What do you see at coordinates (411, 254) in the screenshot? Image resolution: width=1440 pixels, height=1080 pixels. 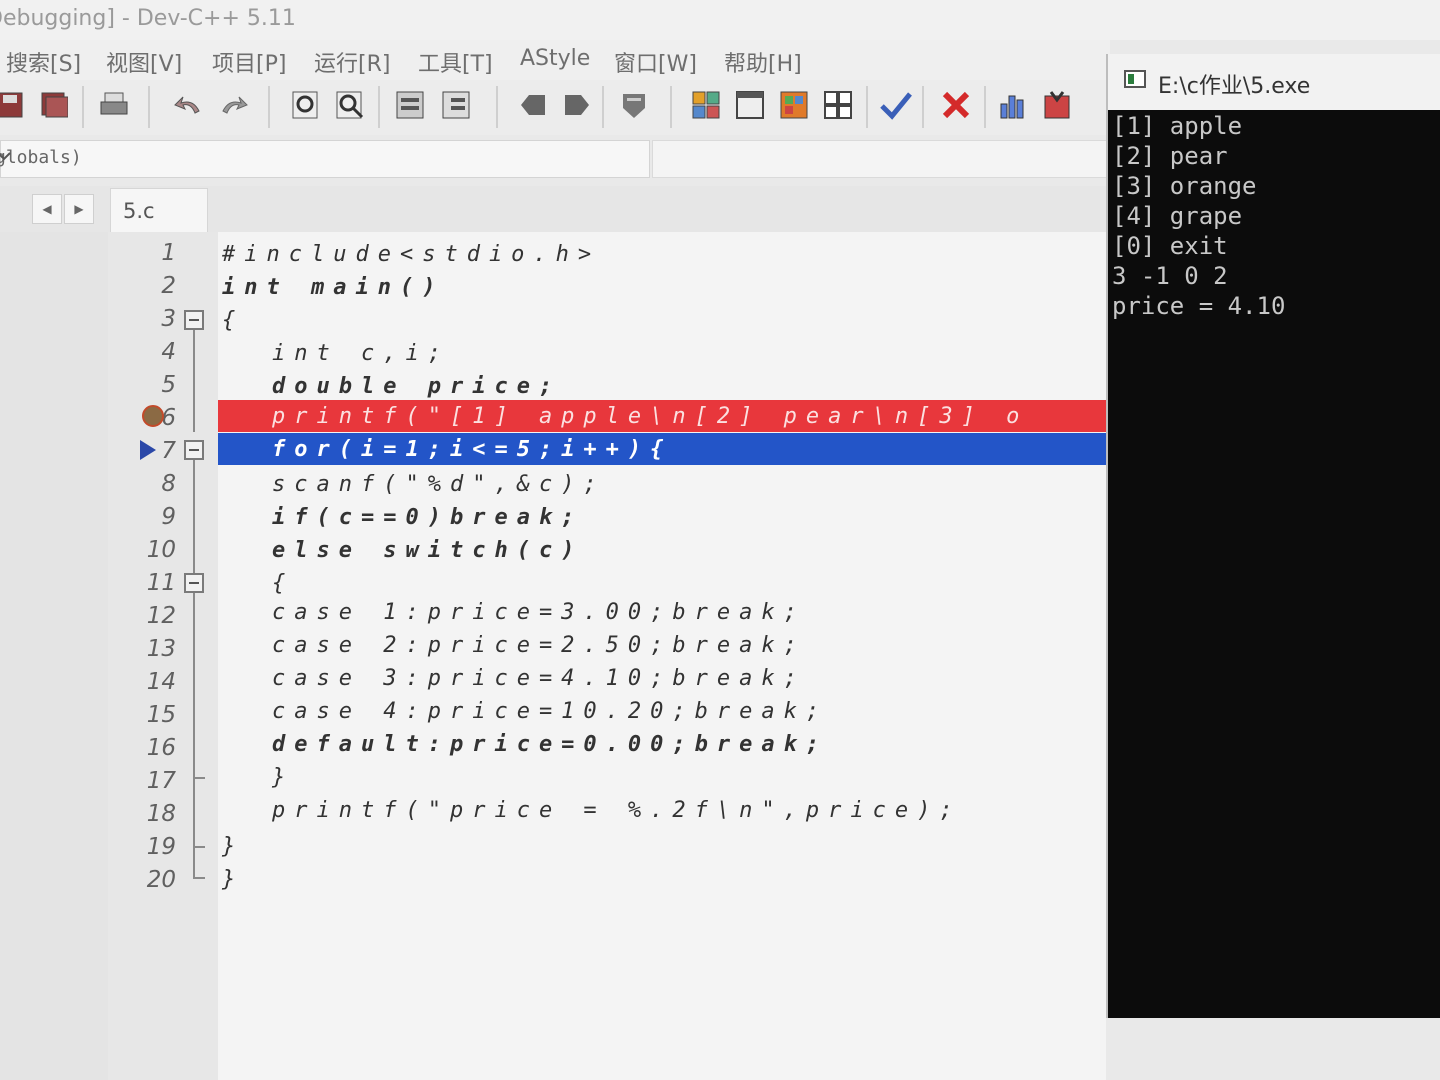 I see `code-line: #include<stdio.h>` at bounding box center [411, 254].